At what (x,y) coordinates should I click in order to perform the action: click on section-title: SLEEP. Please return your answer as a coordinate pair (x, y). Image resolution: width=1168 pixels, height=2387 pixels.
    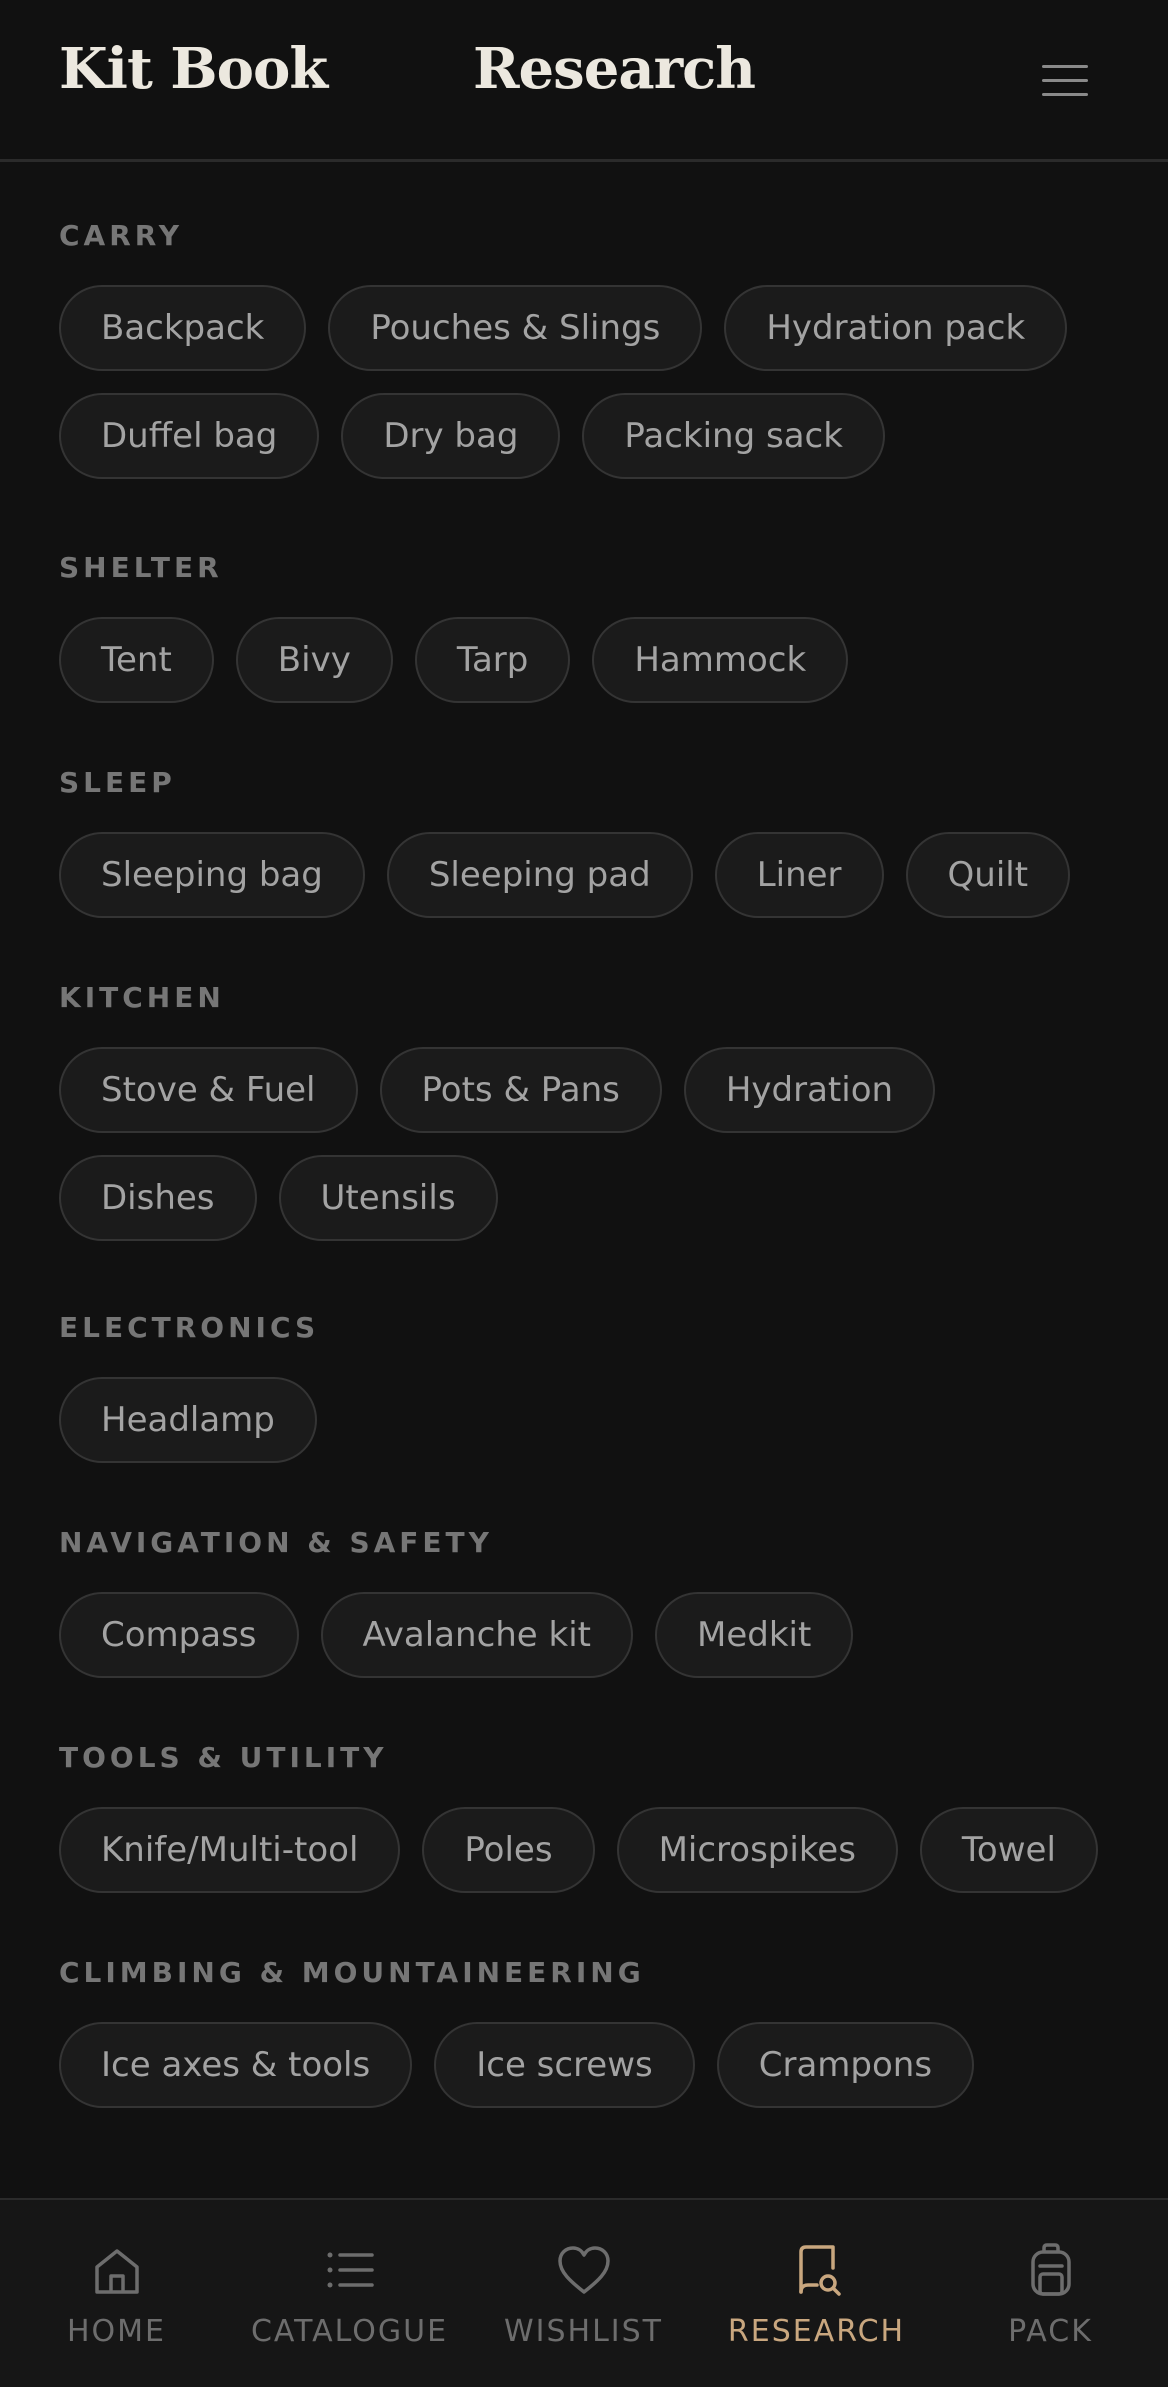
    Looking at the image, I should click on (117, 782).